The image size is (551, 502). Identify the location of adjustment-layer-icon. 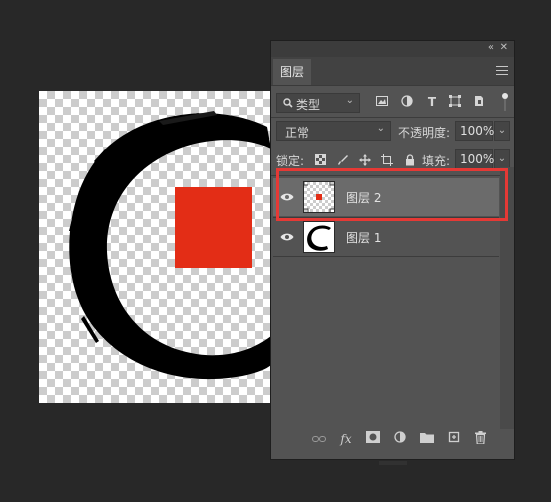
(400, 439).